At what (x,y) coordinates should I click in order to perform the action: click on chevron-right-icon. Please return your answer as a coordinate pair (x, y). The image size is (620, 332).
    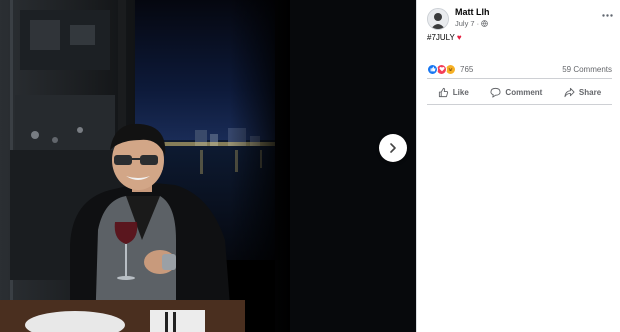
    Looking at the image, I should click on (393, 148).